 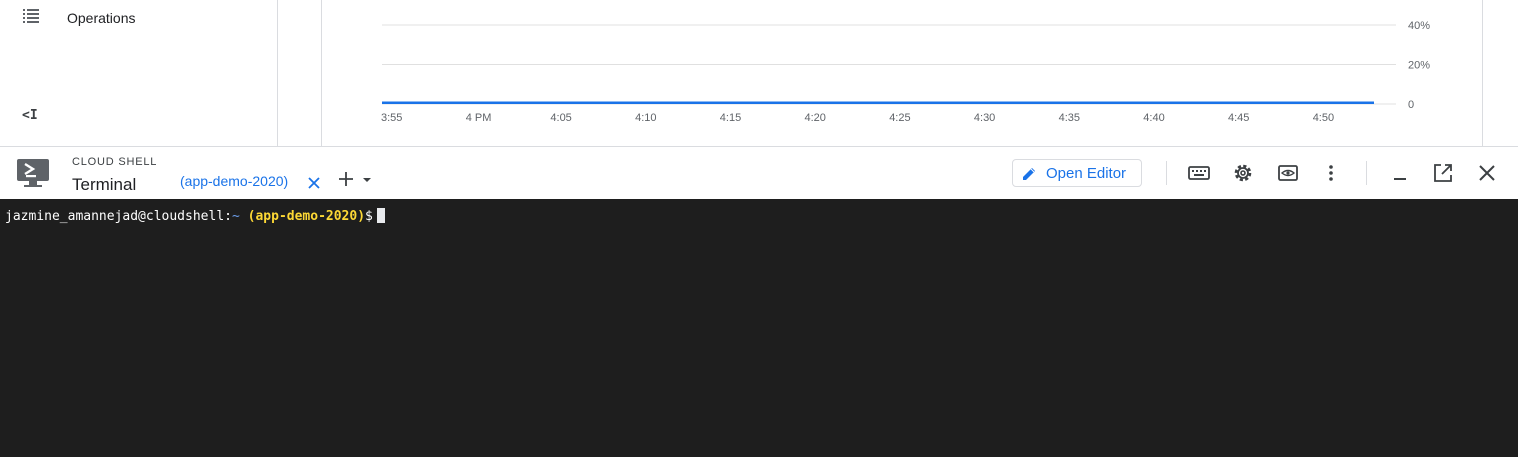 What do you see at coordinates (367, 180) in the screenshot?
I see `caret-down-icon` at bounding box center [367, 180].